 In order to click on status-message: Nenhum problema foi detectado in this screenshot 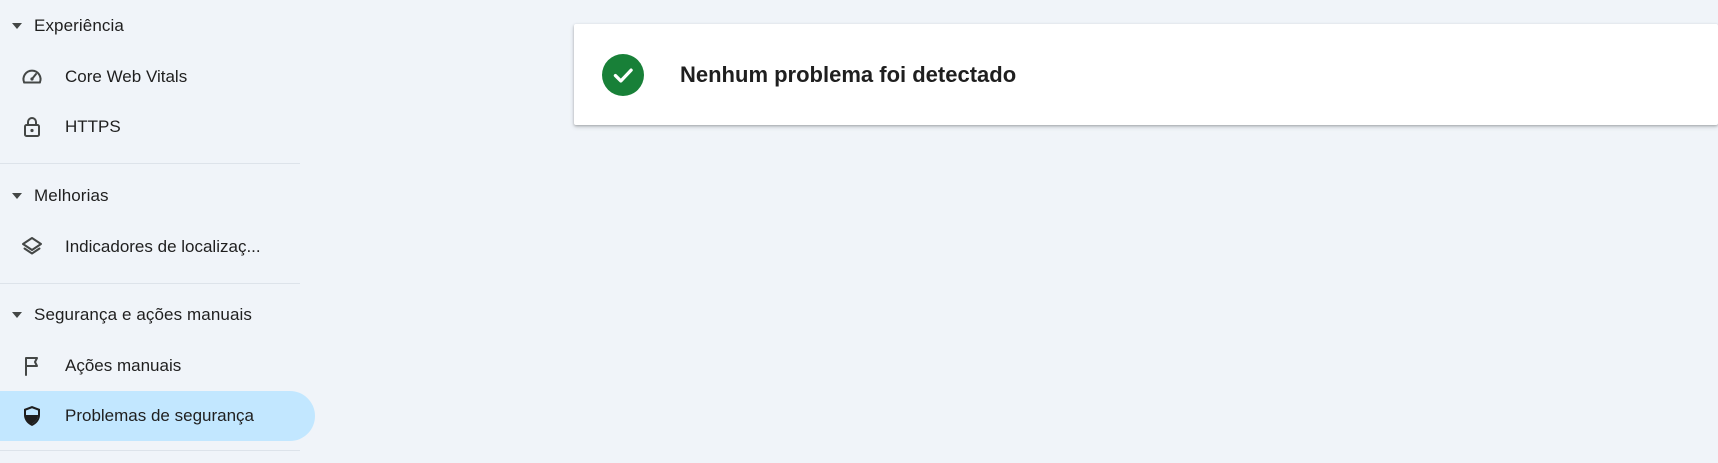, I will do `click(848, 74)`.